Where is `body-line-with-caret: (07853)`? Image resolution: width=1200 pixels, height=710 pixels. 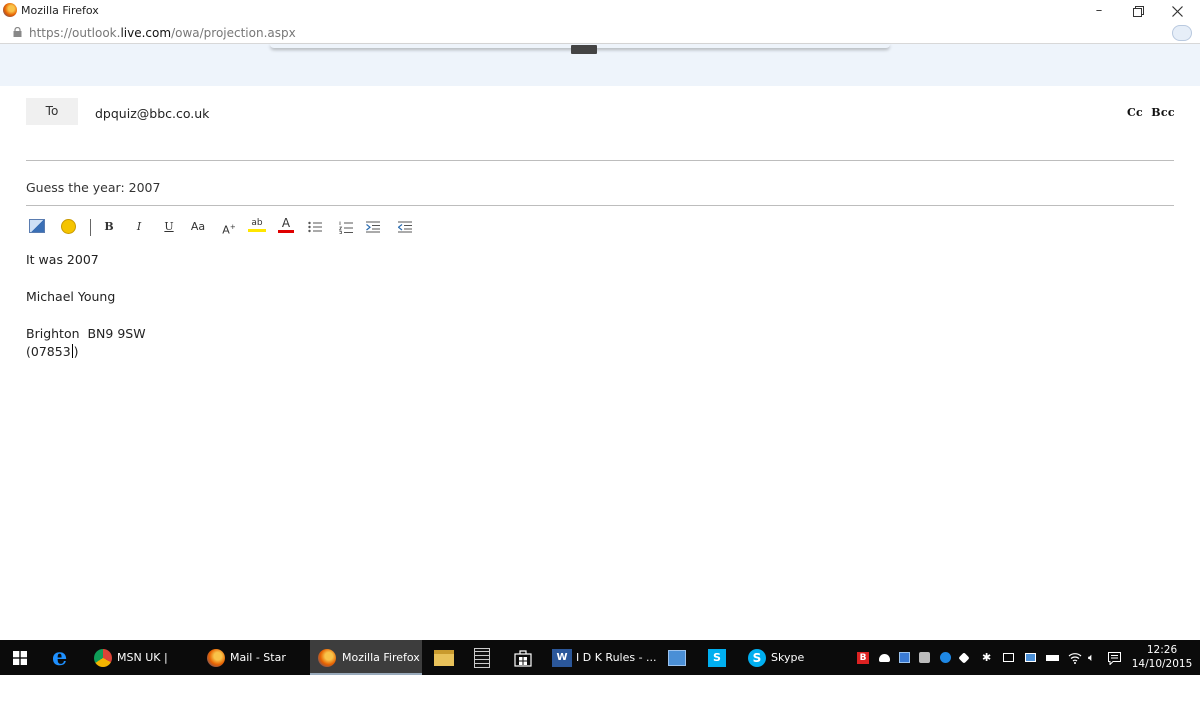
body-line-with-caret: (07853) is located at coordinates (52, 351).